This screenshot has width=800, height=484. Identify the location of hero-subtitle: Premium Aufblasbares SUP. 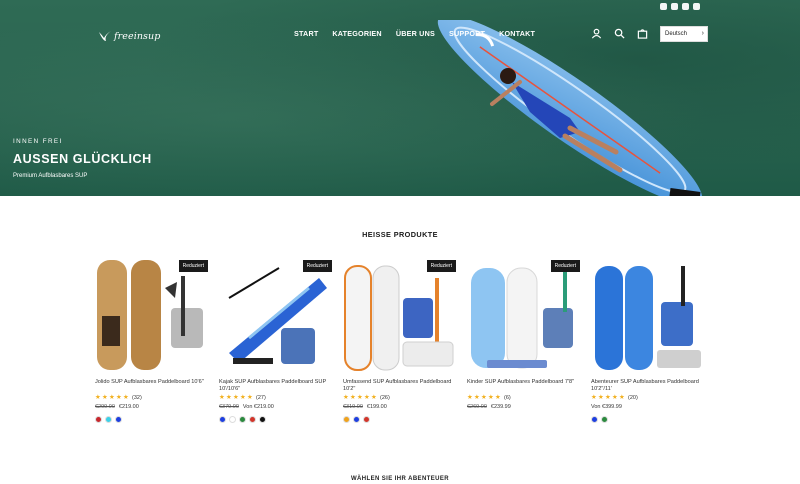
(50, 176).